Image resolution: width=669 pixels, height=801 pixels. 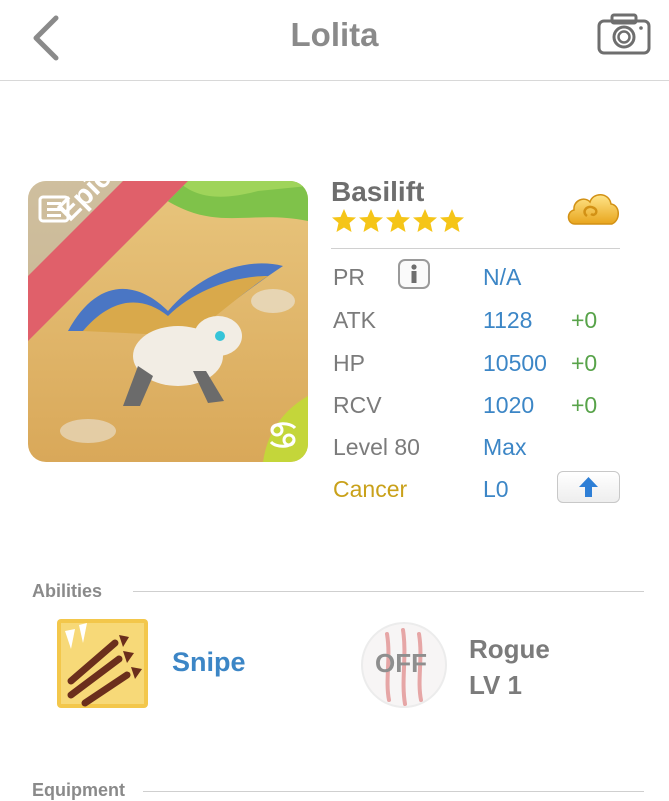 I want to click on equipment-divider, so click(x=393, y=791).